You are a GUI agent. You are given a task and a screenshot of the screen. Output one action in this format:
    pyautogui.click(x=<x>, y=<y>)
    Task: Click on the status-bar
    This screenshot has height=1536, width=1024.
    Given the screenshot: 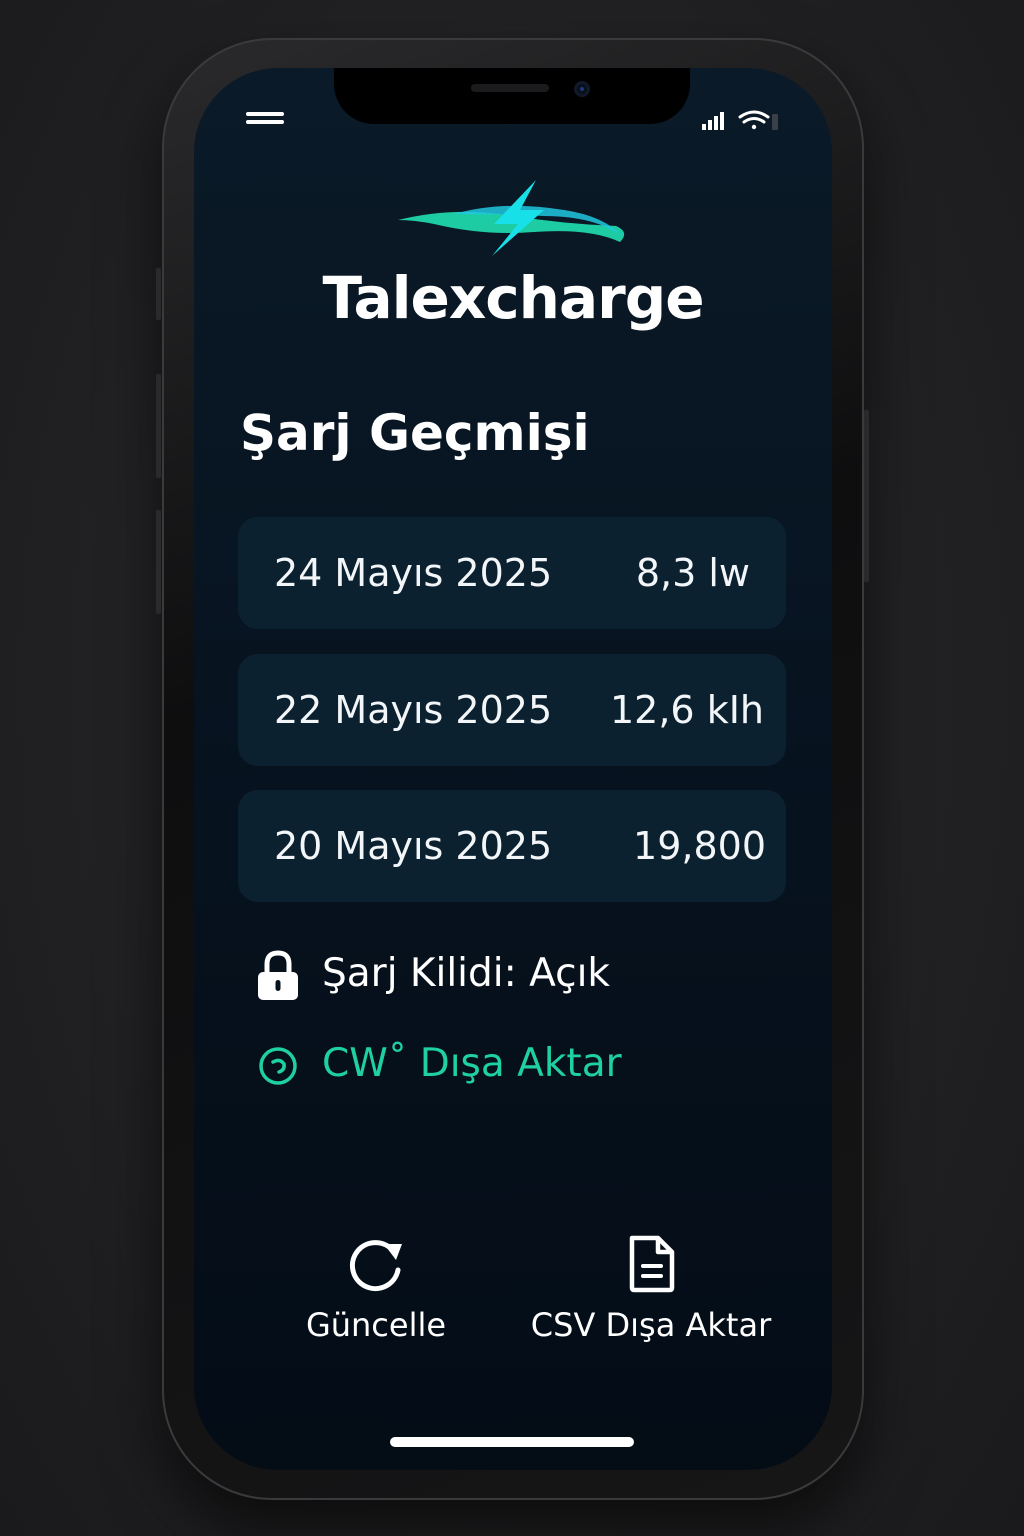 What is the action you would take?
    pyautogui.click(x=740, y=120)
    